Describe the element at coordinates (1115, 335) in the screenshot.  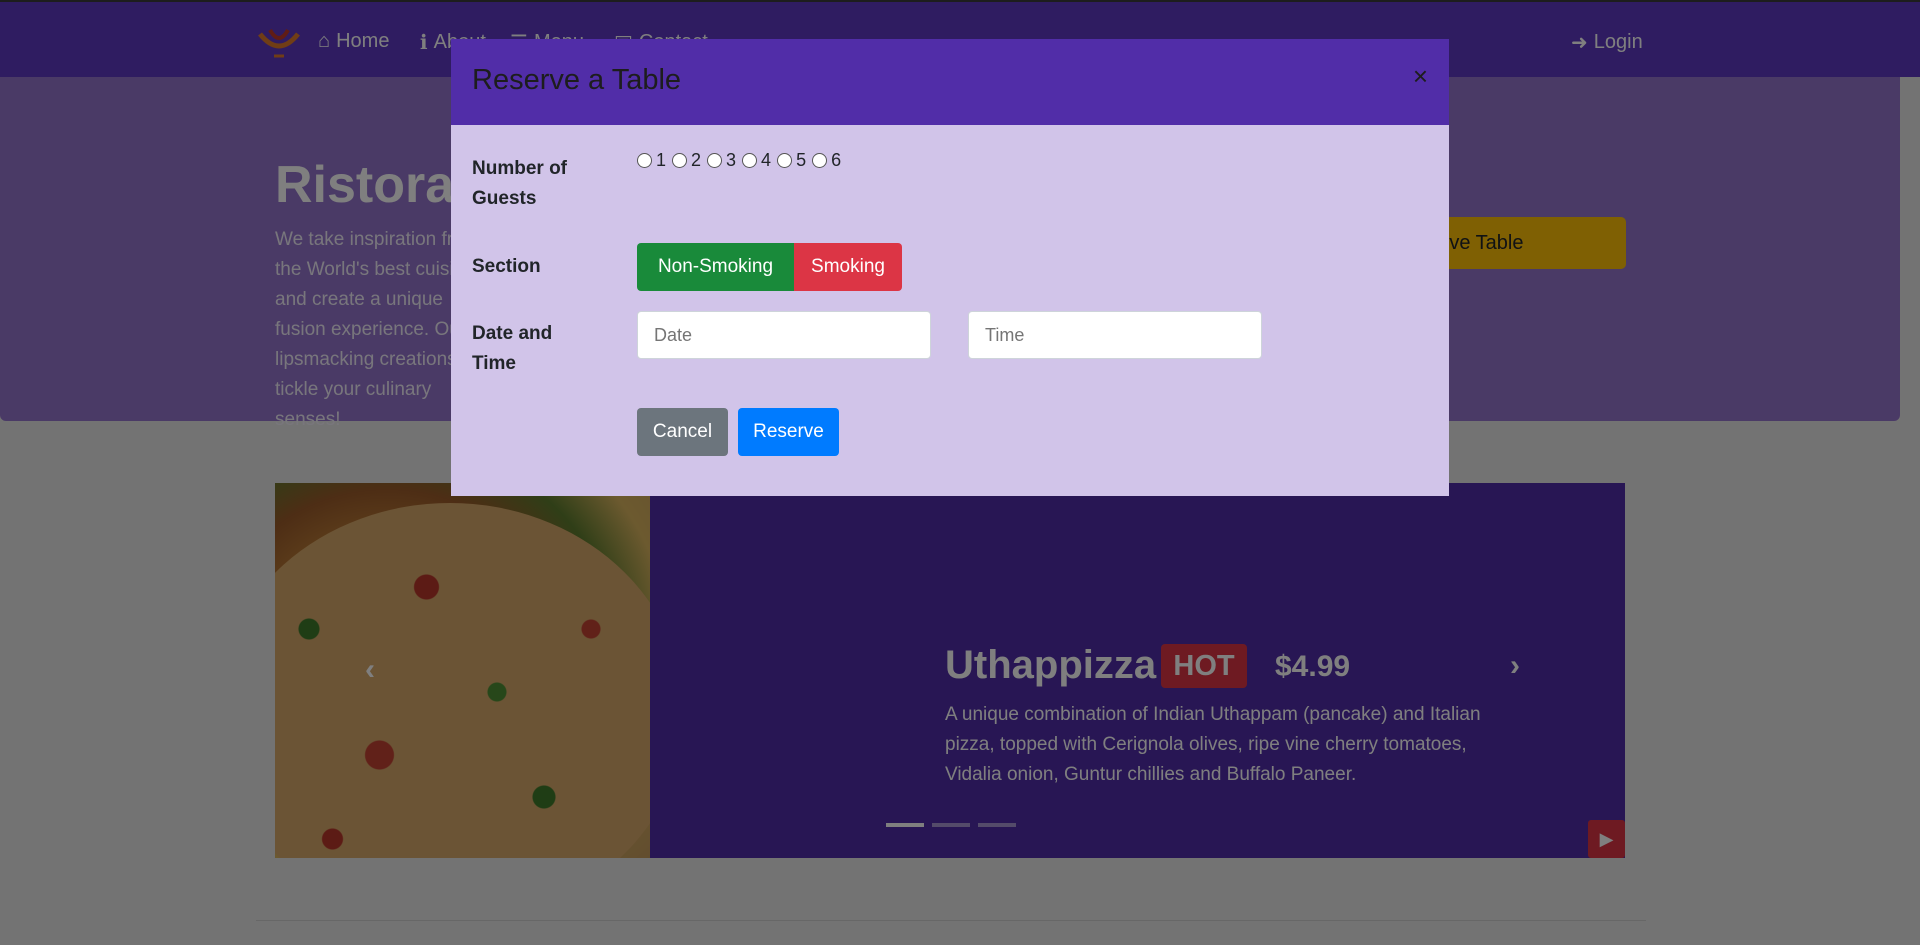
I see `time-input` at that location.